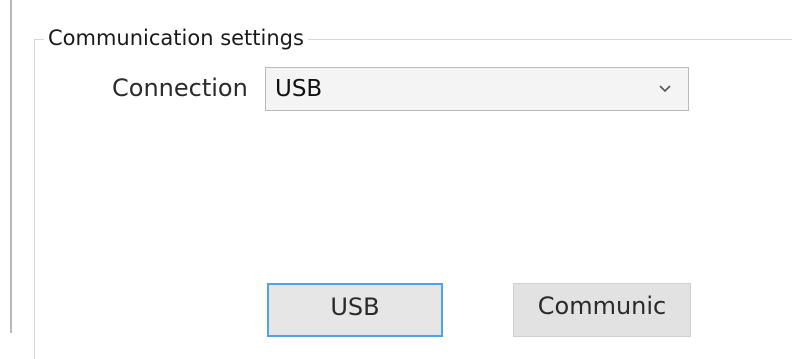 Image resolution: width=792 pixels, height=359 pixels. Describe the element at coordinates (180, 88) in the screenshot. I see `connection-label: Connection` at that location.